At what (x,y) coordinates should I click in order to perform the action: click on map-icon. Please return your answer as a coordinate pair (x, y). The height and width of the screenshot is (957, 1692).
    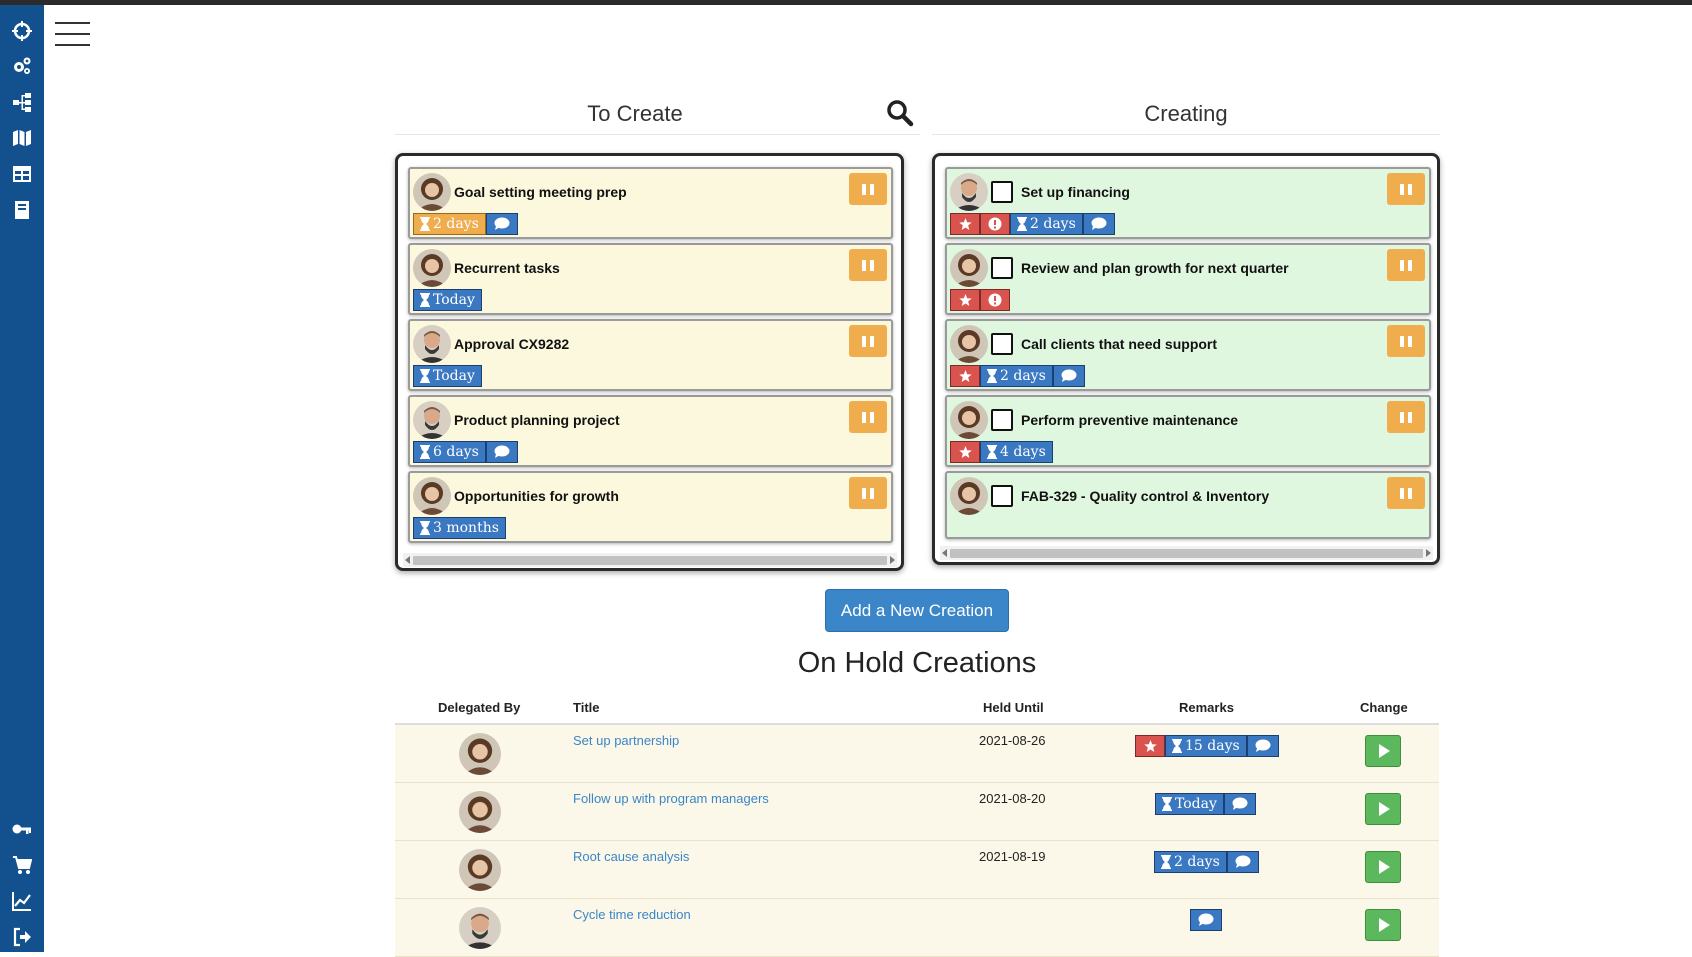
    Looking at the image, I should click on (22, 138).